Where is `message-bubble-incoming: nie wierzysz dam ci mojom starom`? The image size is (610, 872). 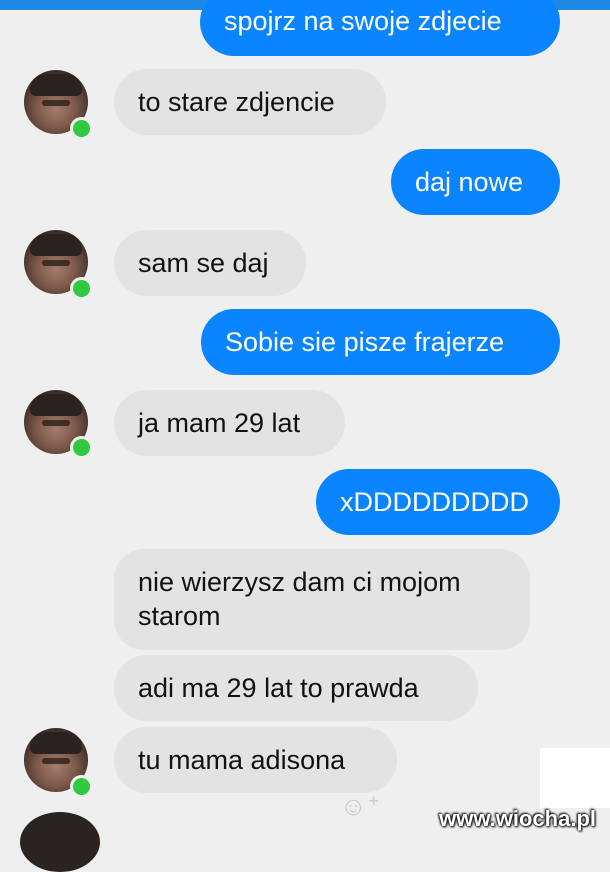 message-bubble-incoming: nie wierzysz dam ci mojom starom is located at coordinates (322, 599).